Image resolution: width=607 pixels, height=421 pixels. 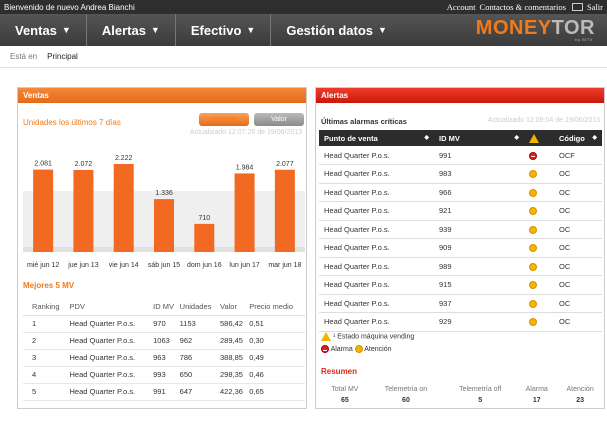 What do you see at coordinates (382, 30) in the screenshot?
I see `chevron-down-icon: ▼` at bounding box center [382, 30].